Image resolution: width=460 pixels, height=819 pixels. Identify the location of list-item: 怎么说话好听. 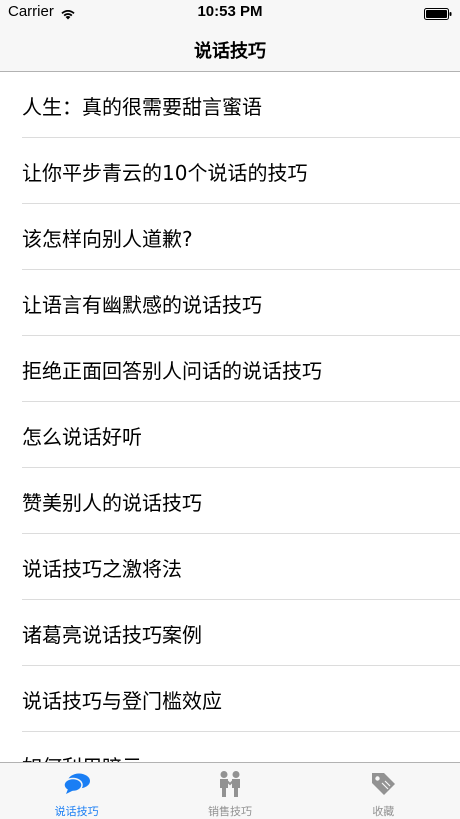
(230, 435).